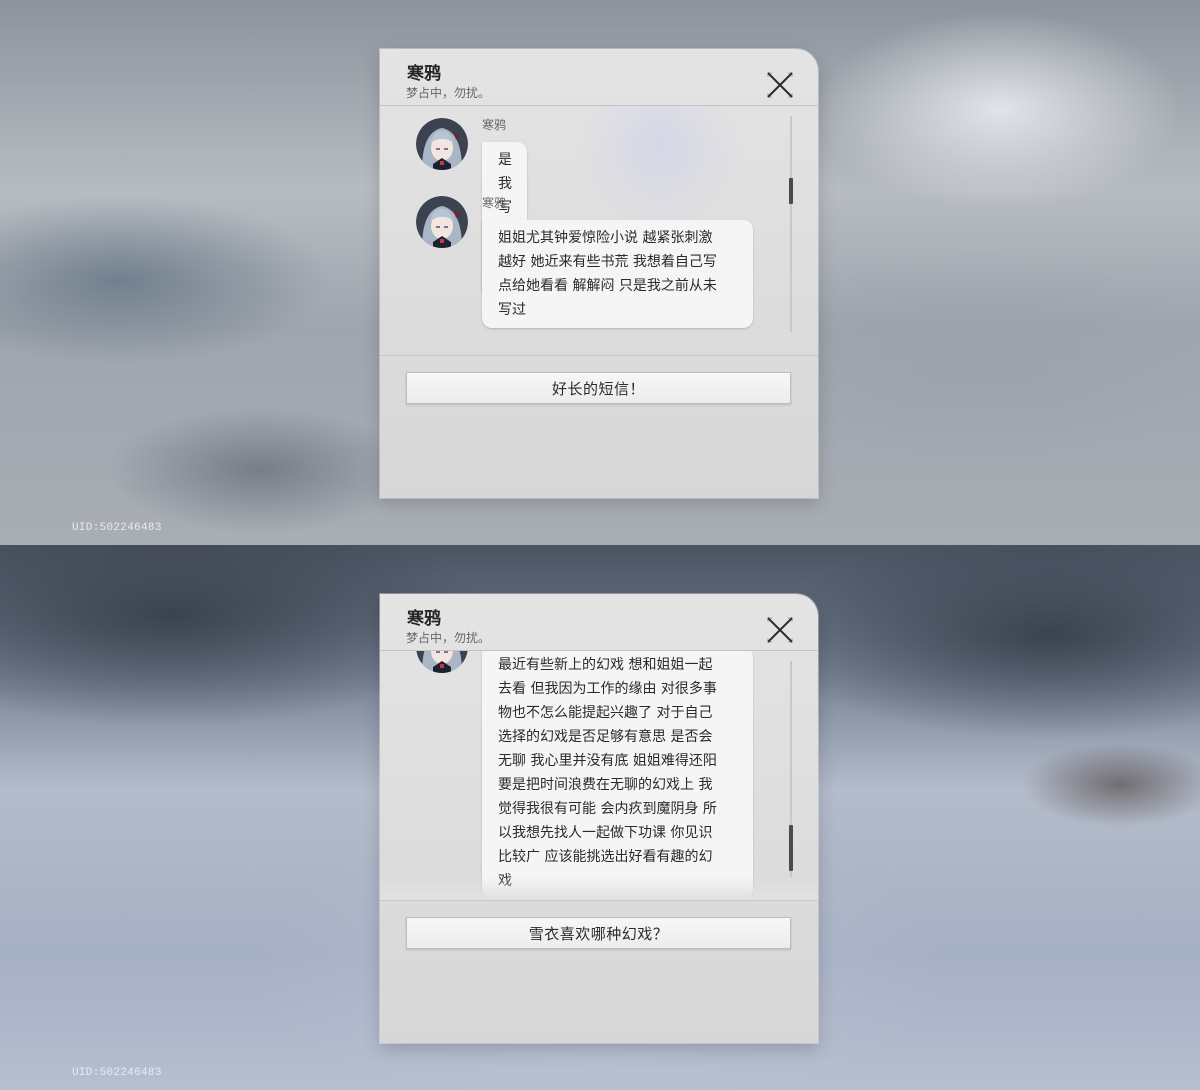  I want to click on reply-option-label: 好长的短信！, so click(598, 388).